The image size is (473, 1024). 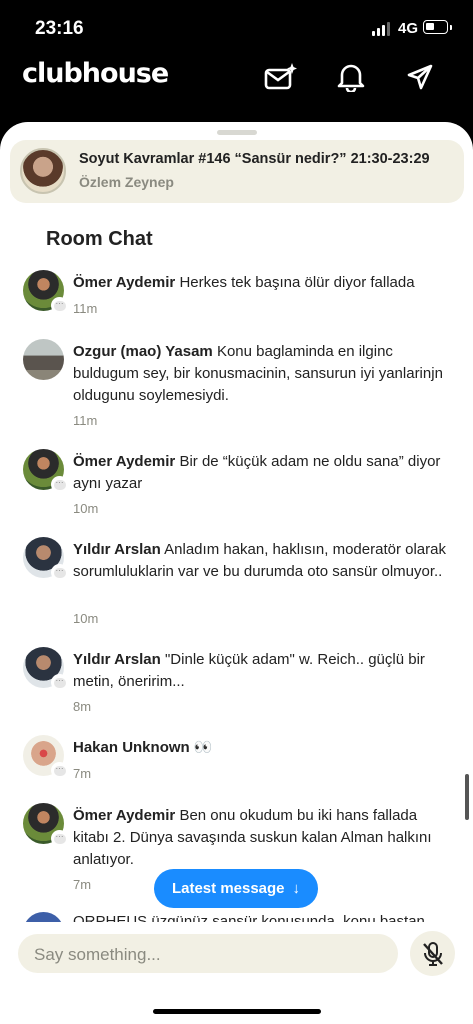 What do you see at coordinates (408, 28) in the screenshot?
I see `network-type: 4G` at bounding box center [408, 28].